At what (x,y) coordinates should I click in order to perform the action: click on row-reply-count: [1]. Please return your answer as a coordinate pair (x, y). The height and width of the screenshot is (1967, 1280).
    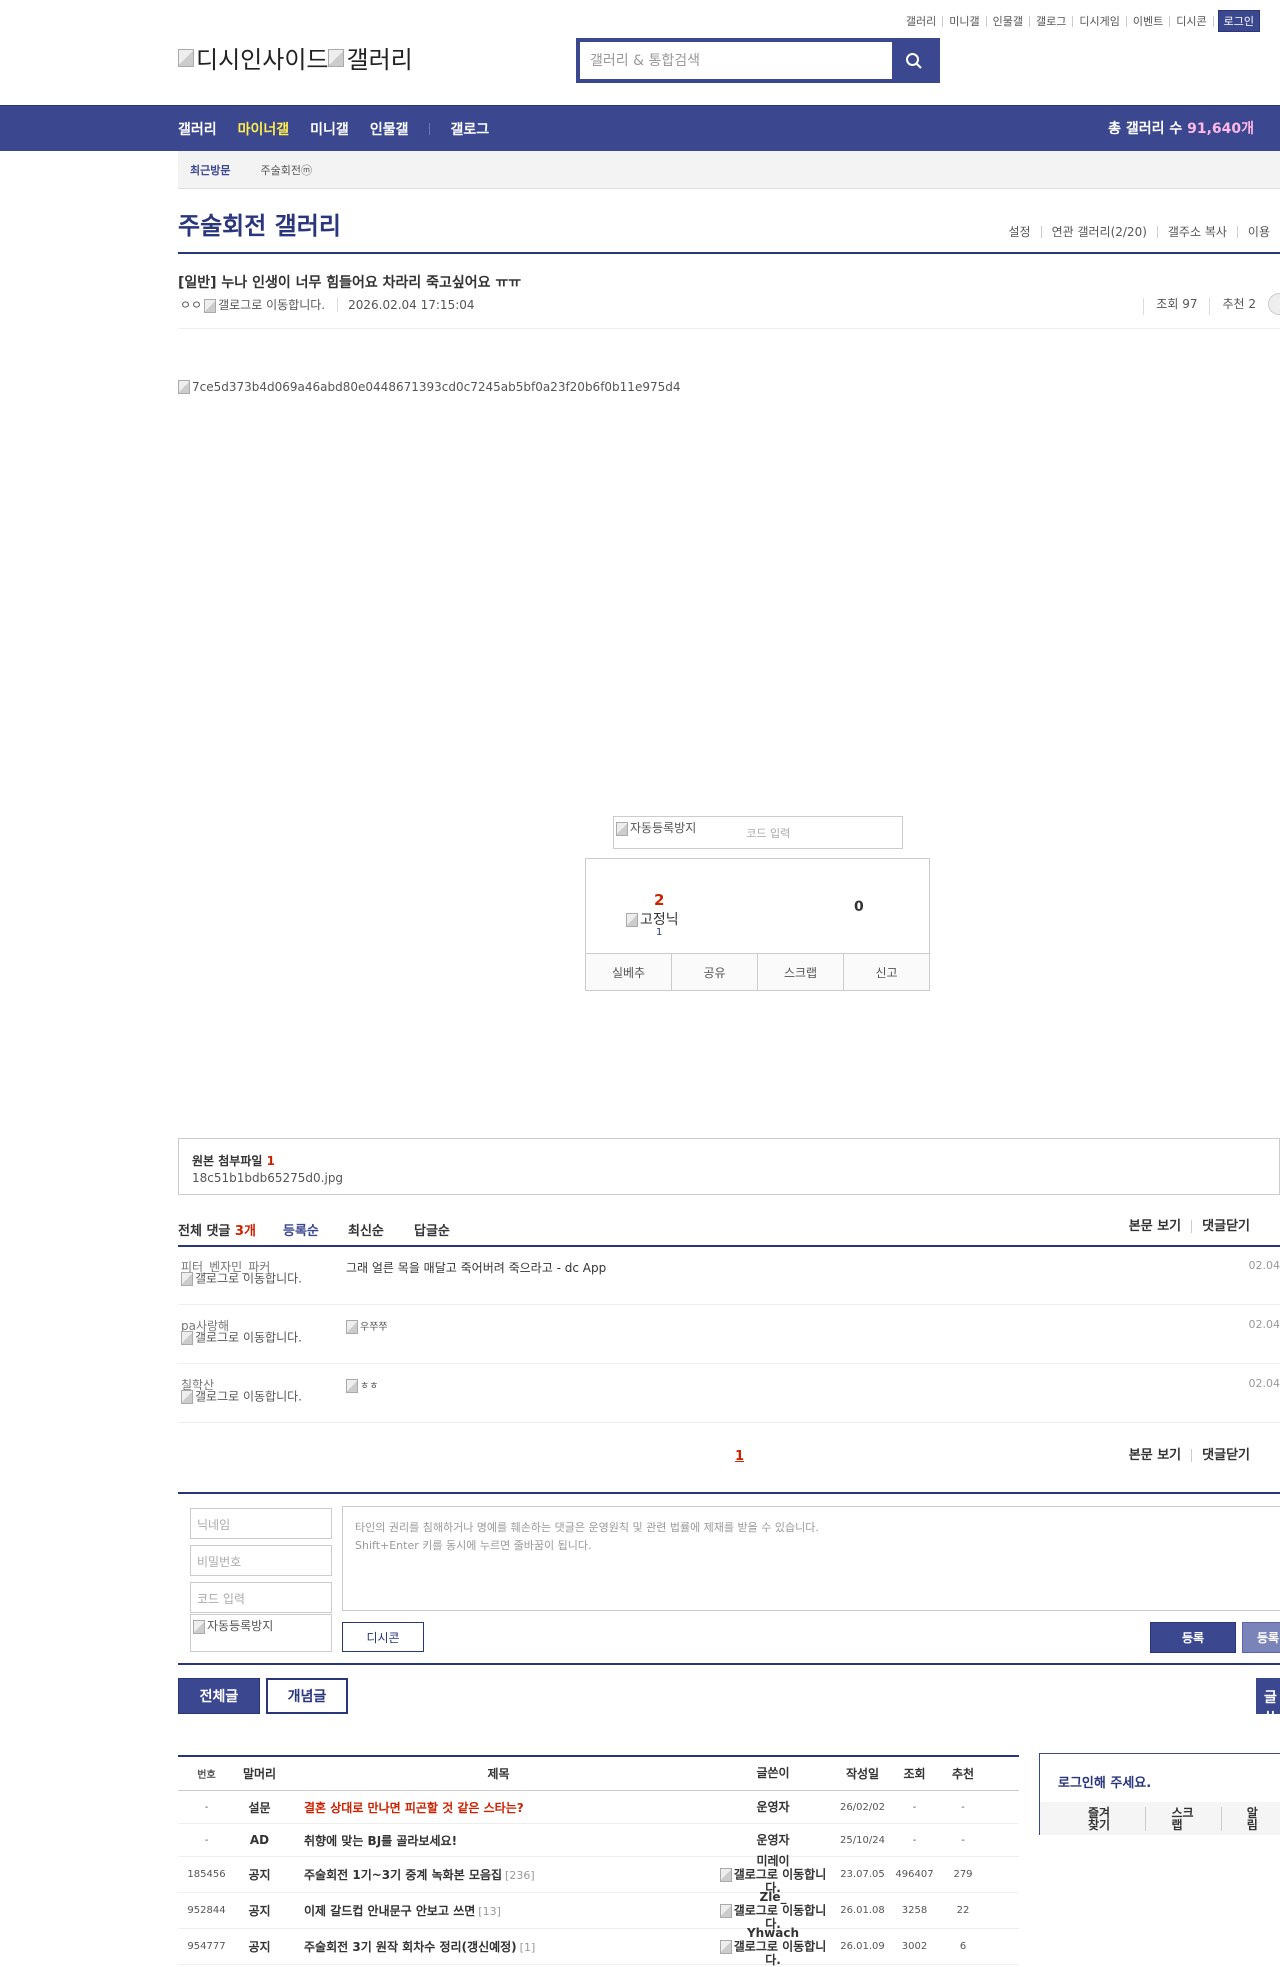
    Looking at the image, I should click on (528, 1947).